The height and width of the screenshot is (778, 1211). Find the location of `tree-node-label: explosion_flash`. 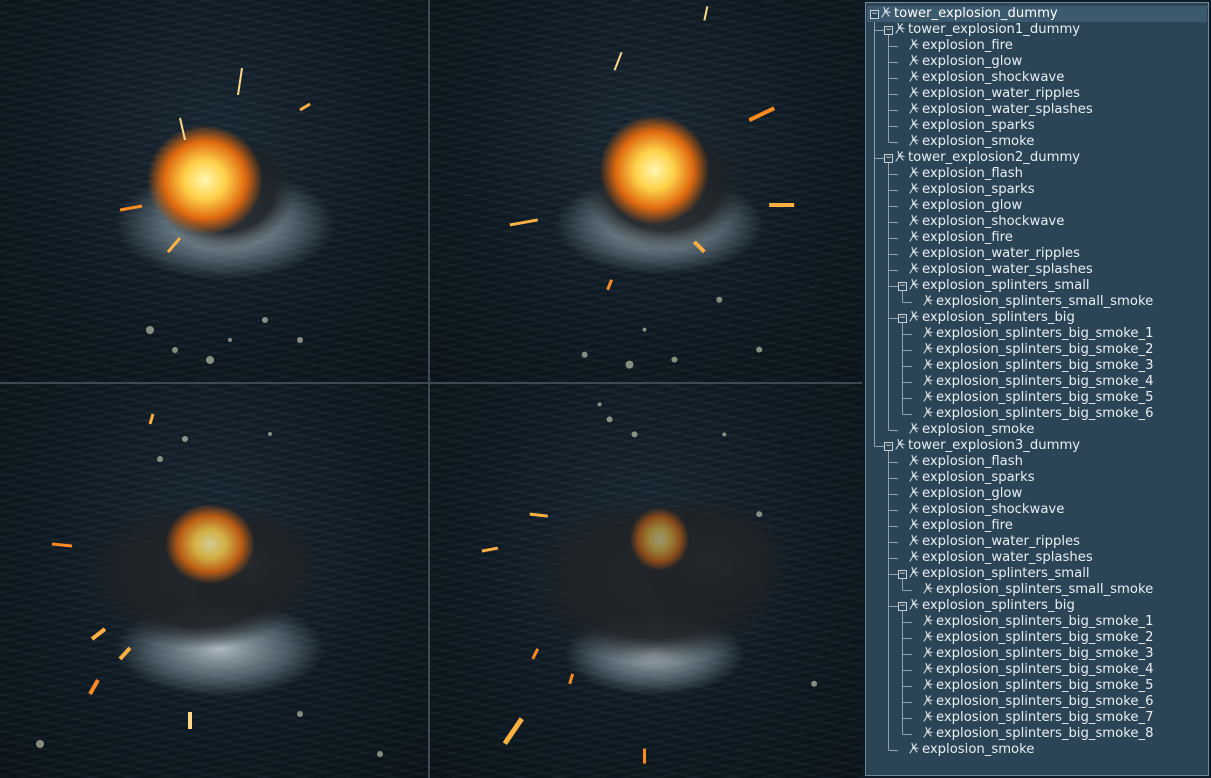

tree-node-label: explosion_flash is located at coordinates (972, 461).